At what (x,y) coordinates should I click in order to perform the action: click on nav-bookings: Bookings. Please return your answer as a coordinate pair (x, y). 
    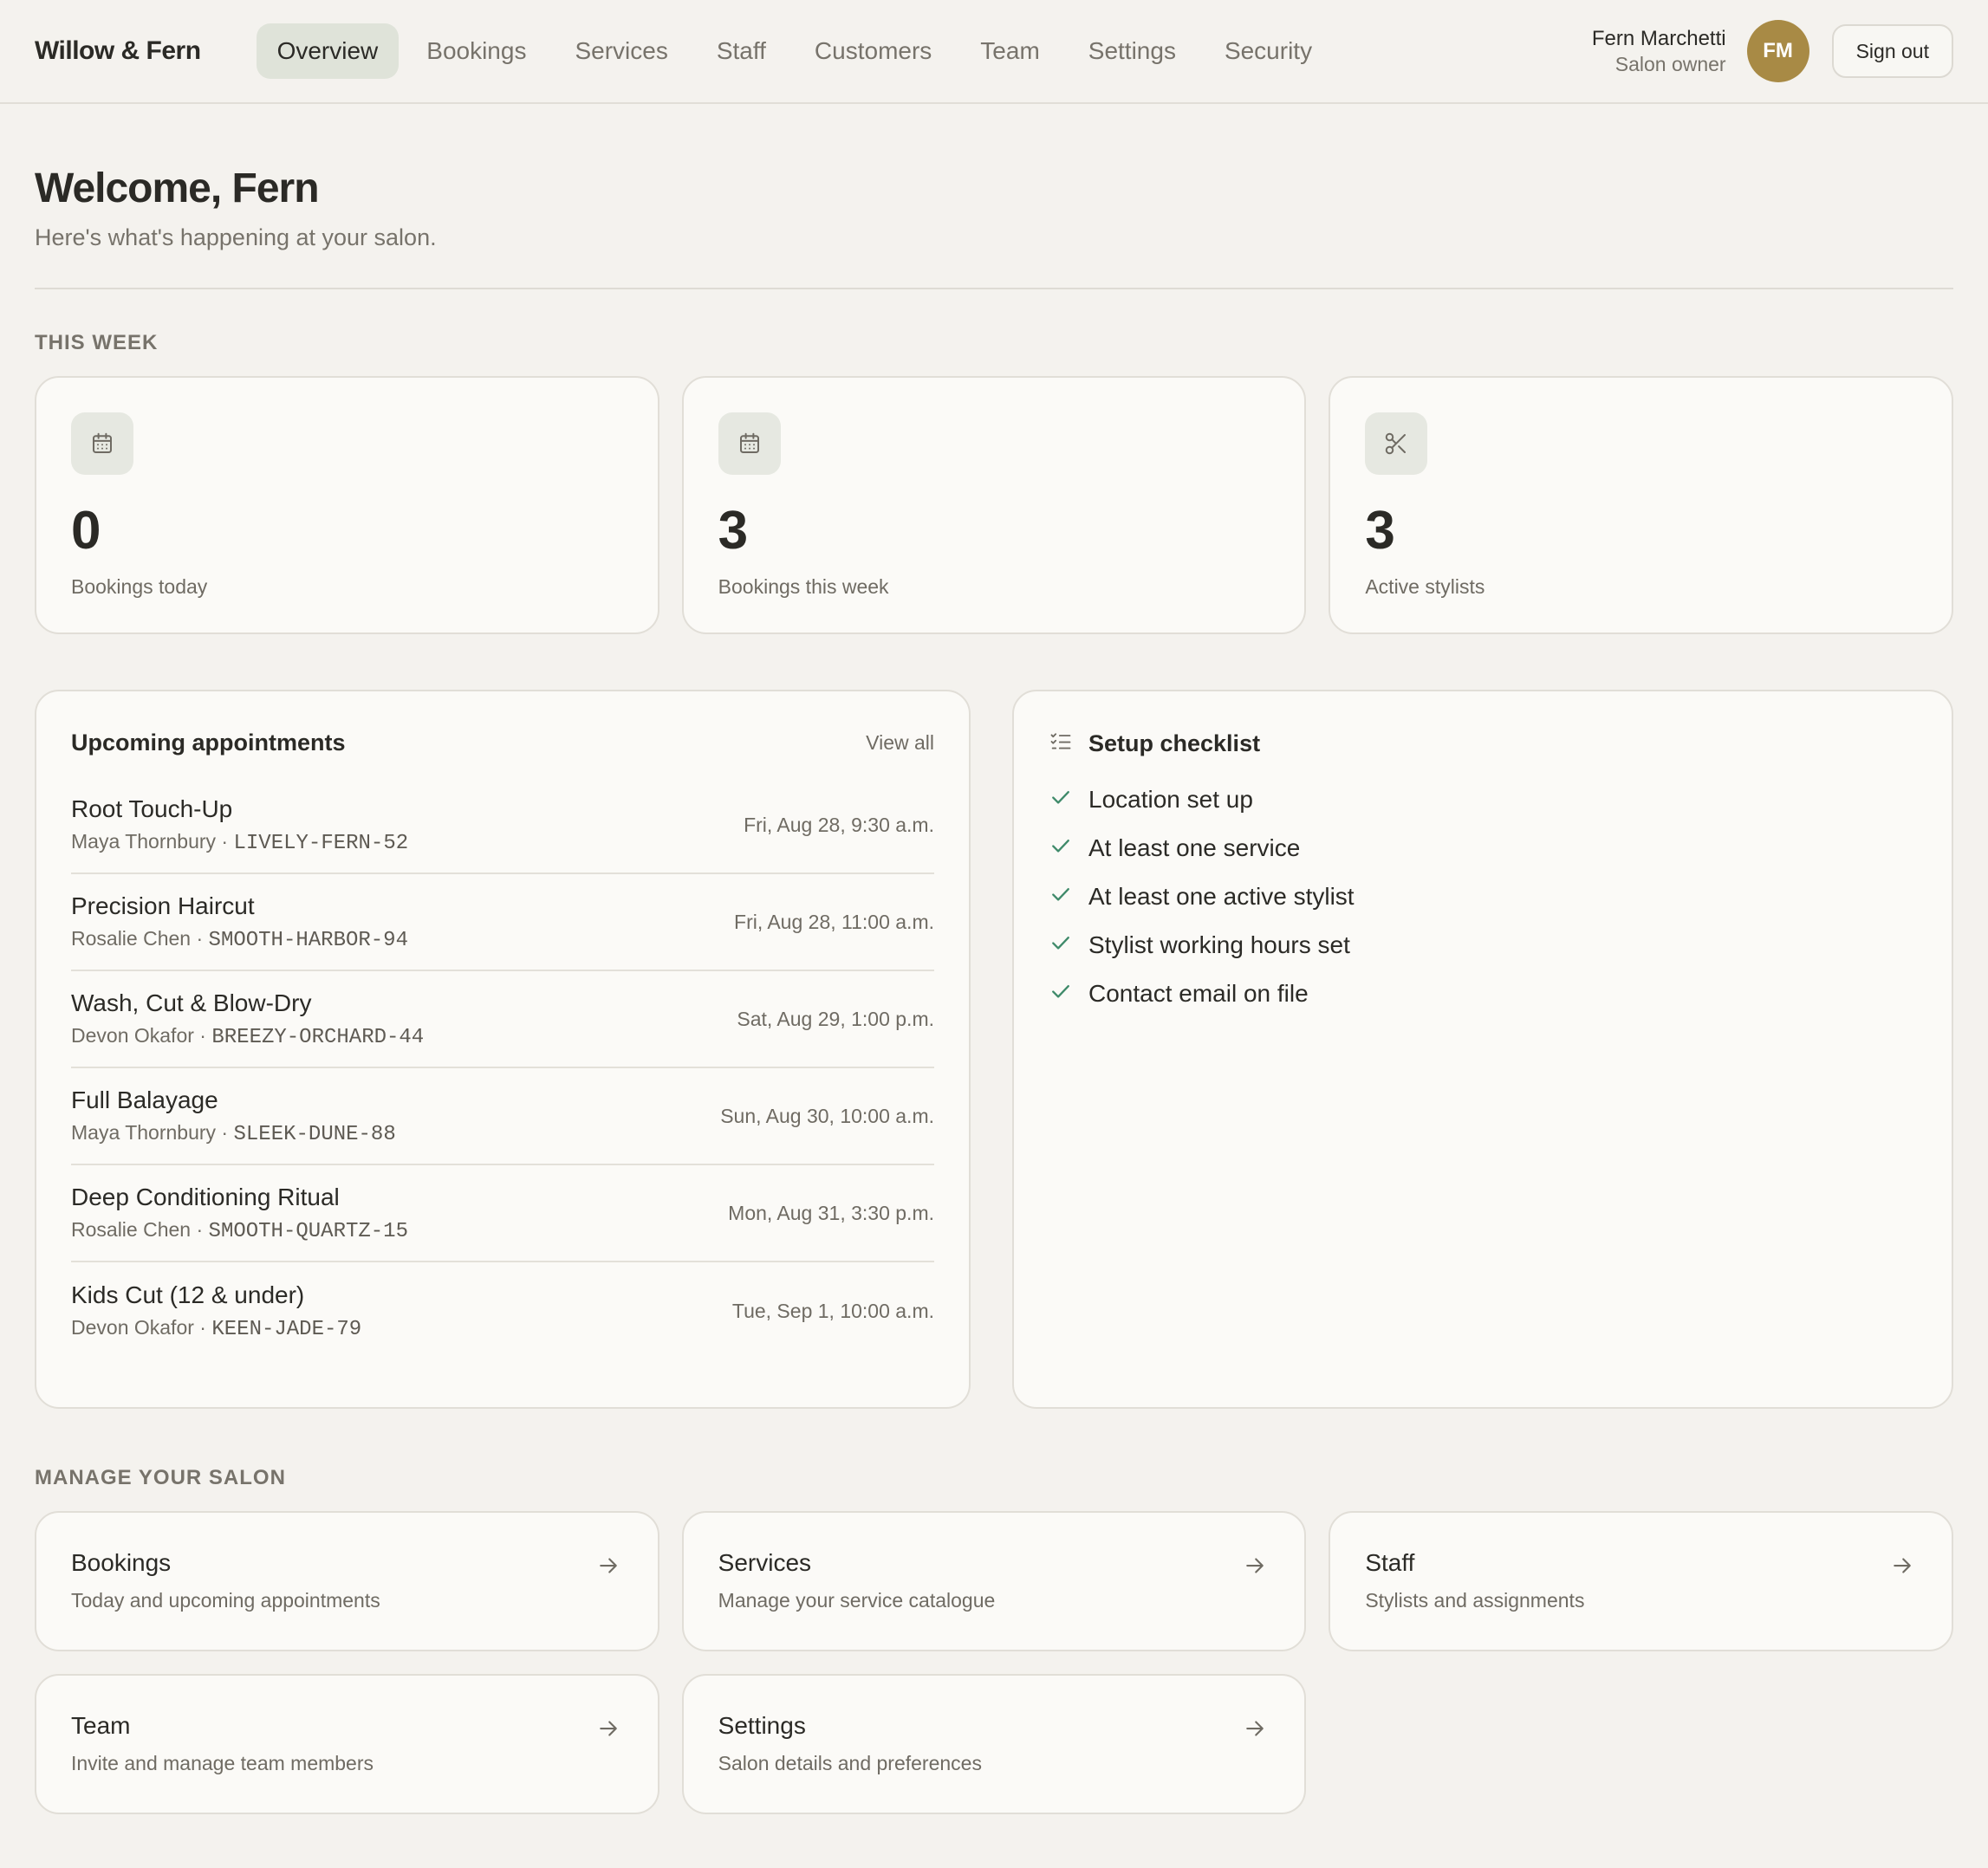
    Looking at the image, I should click on (477, 51).